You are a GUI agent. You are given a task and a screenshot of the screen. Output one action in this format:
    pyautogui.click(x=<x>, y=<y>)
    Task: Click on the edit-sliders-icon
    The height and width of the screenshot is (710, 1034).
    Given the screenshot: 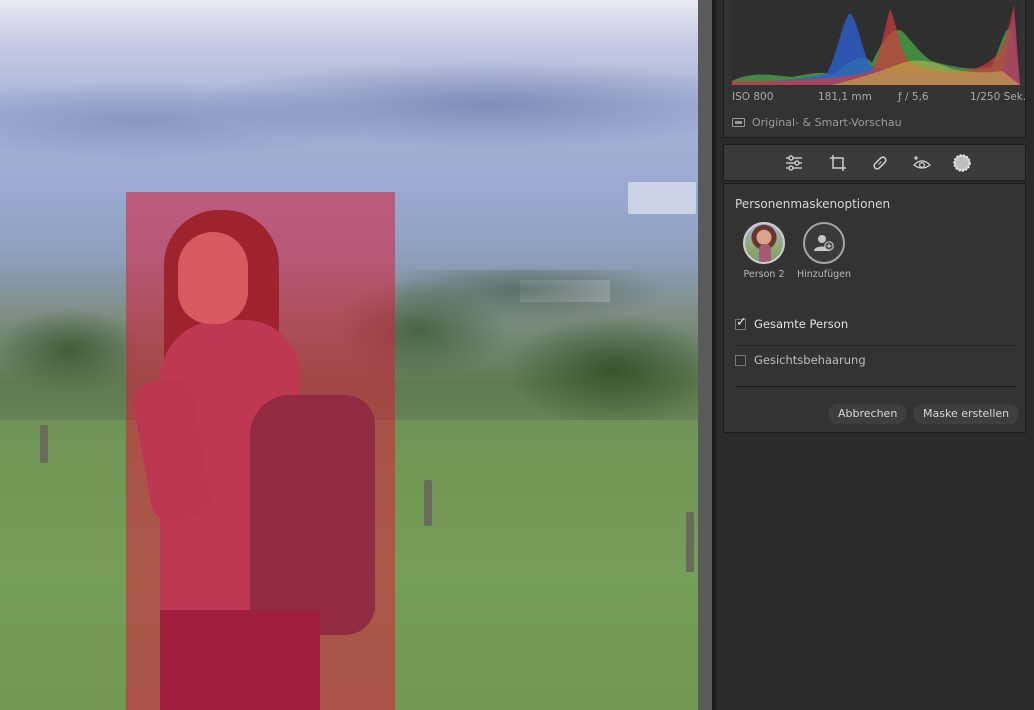 What is the action you would take?
    pyautogui.click(x=794, y=163)
    